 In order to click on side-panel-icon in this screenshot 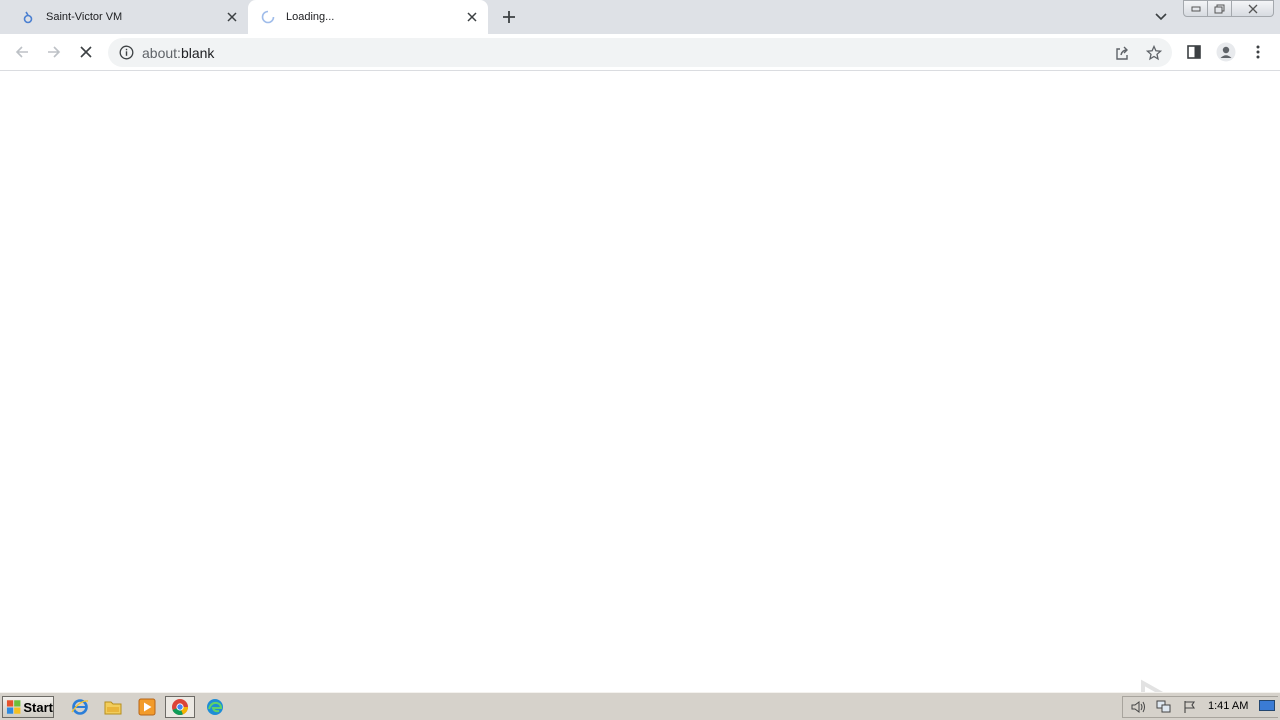, I will do `click(1194, 52)`.